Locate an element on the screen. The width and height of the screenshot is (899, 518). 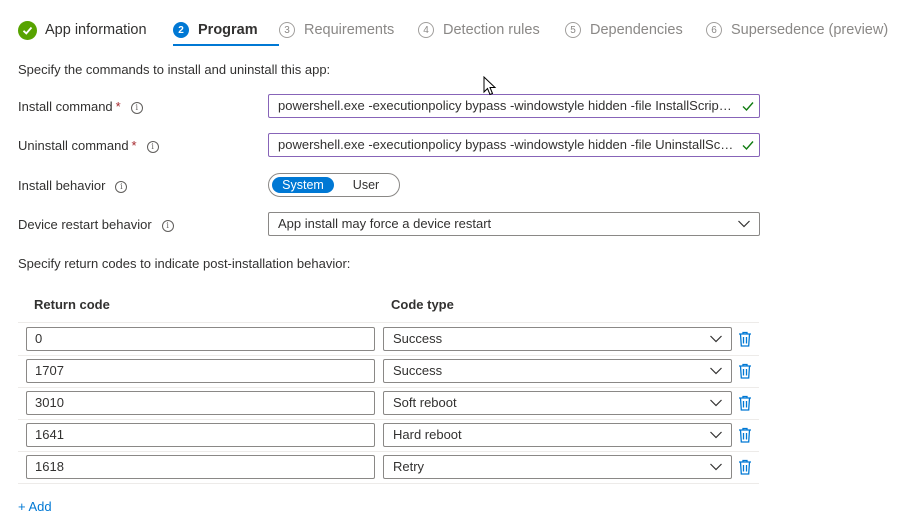
code-type-value: Hard reboot is located at coordinates (427, 434).